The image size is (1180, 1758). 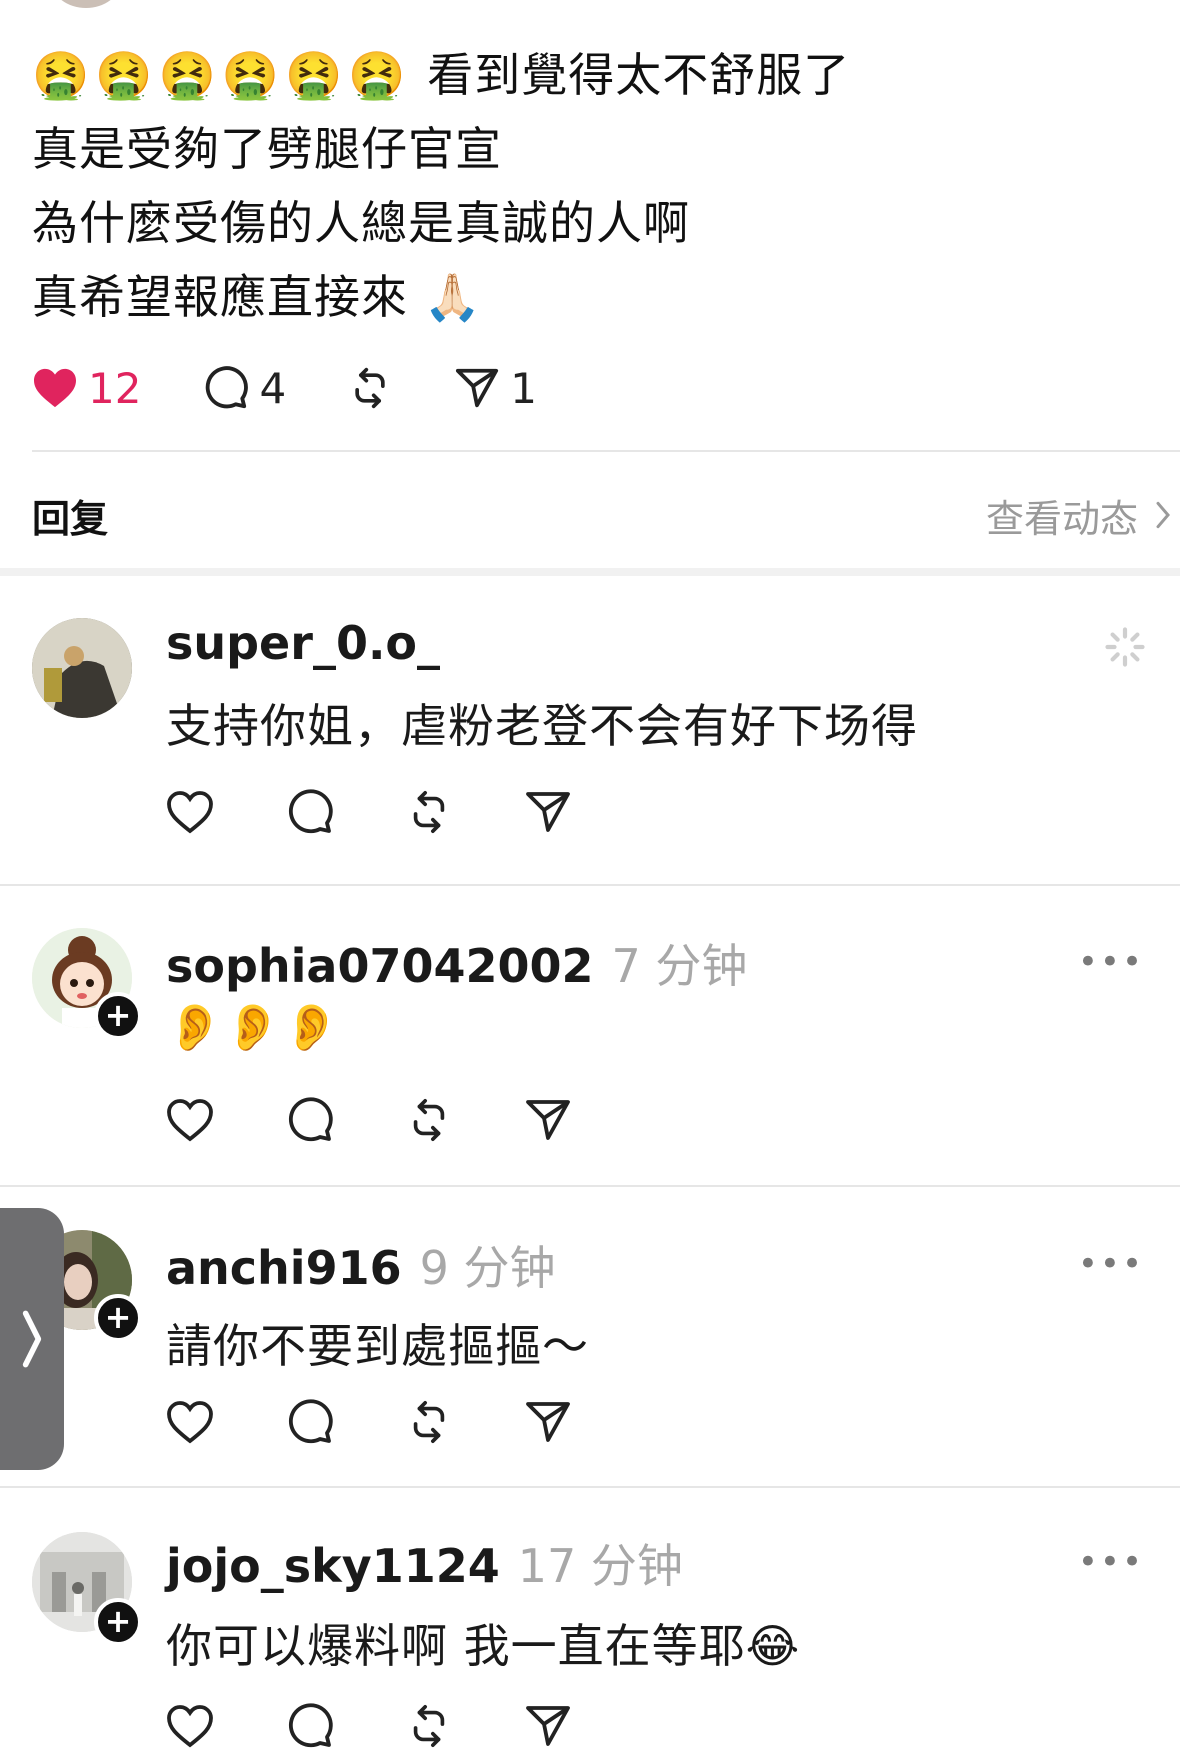 I want to click on username-text: anchi916, so click(x=284, y=1268).